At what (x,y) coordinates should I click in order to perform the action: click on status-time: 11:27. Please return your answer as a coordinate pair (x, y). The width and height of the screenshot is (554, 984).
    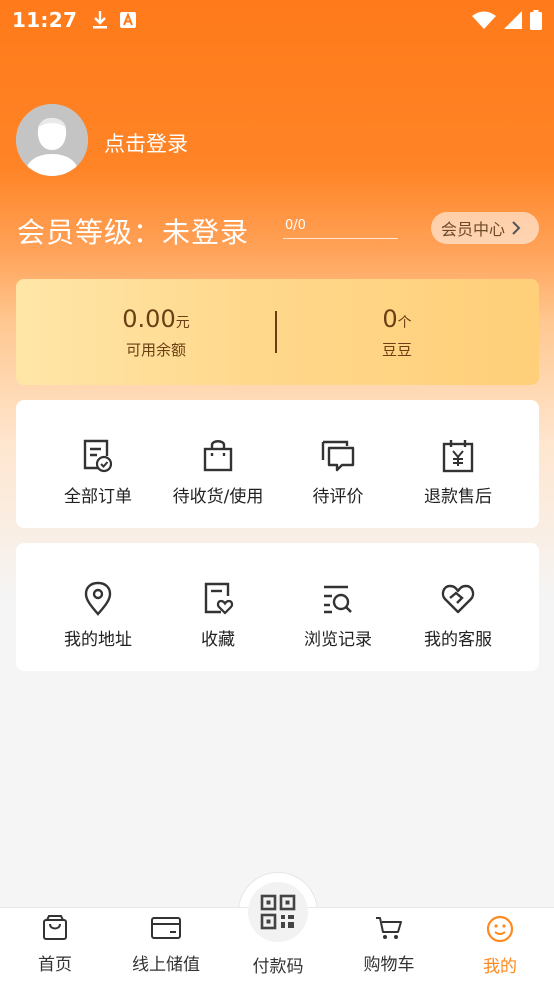
    Looking at the image, I should click on (45, 20).